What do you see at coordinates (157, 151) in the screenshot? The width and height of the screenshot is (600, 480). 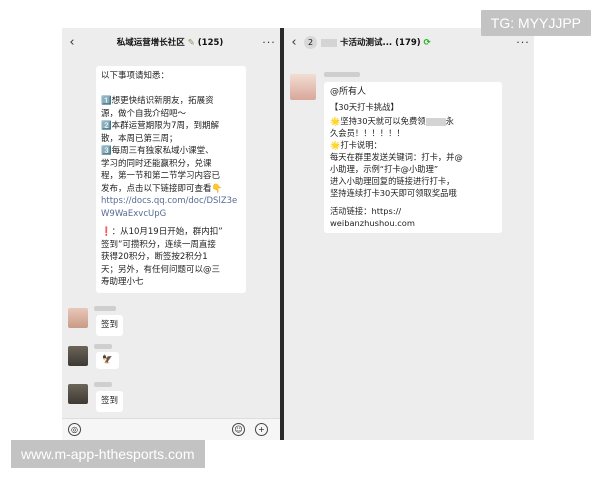 I see `text-line: 3️⃣每周三有独家私域小课堂、` at bounding box center [157, 151].